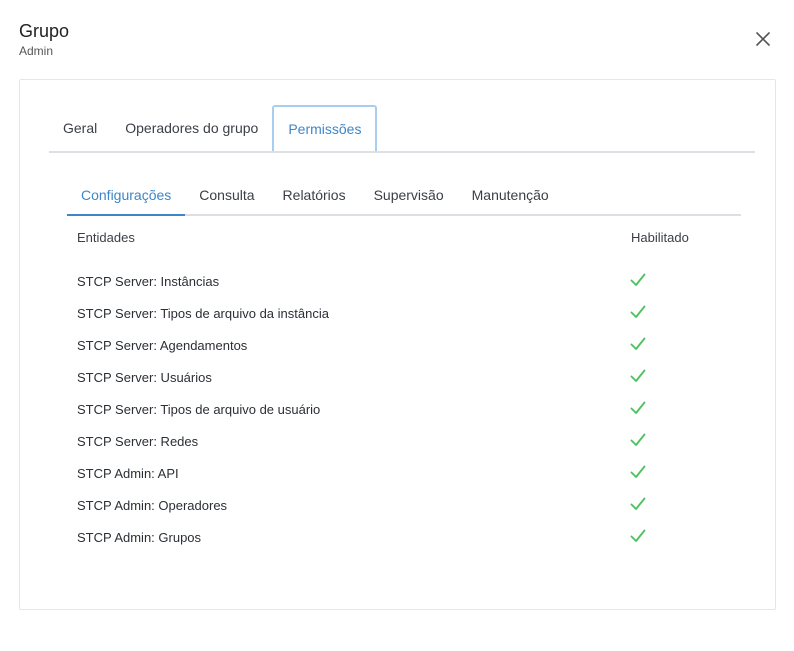 This screenshot has height=651, width=794. What do you see at coordinates (397, 506) in the screenshot?
I see `table-row: STCP Admin: Operadores` at bounding box center [397, 506].